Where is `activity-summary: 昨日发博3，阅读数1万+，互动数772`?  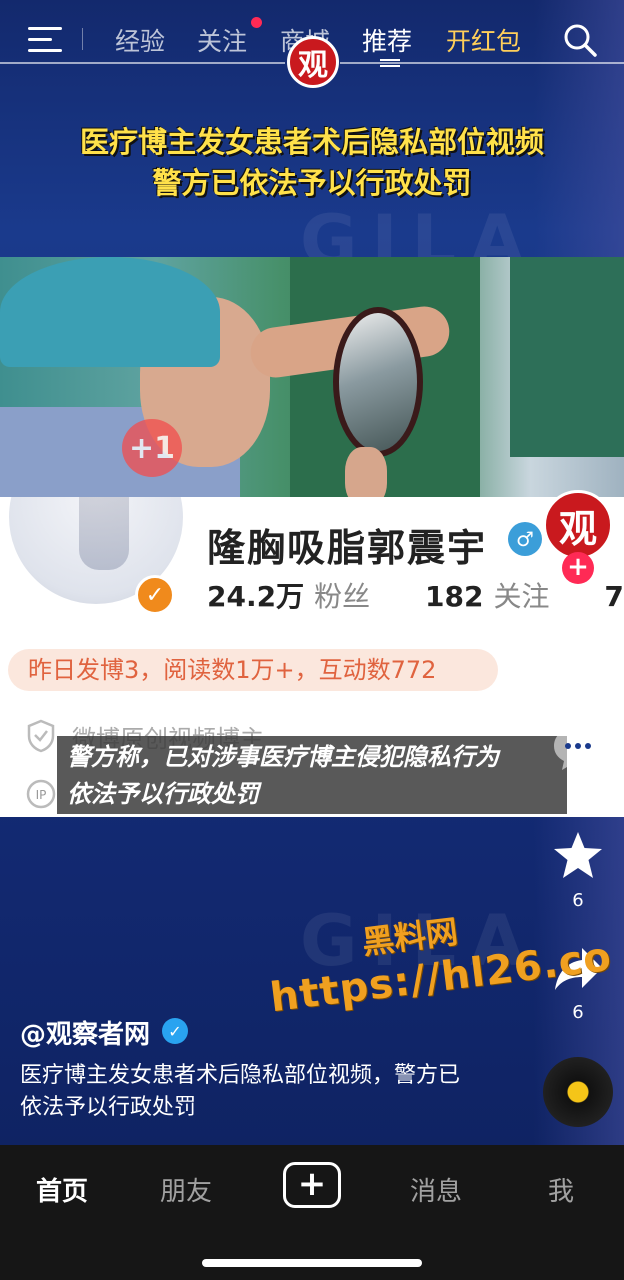
activity-summary: 昨日发博3，阅读数1万+，互动数772 is located at coordinates (253, 670).